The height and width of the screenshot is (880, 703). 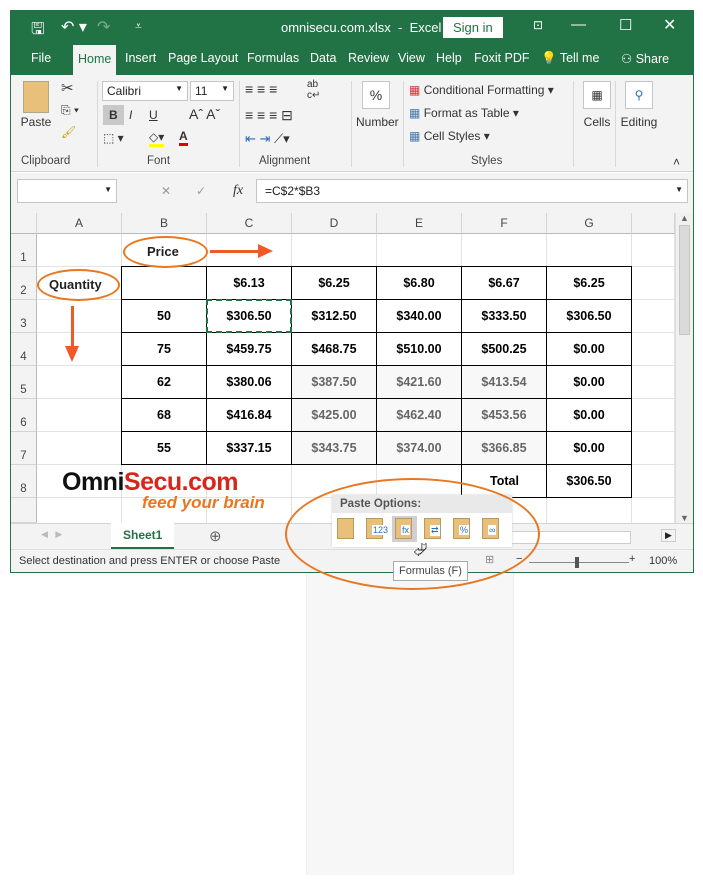 I want to click on scroll-right-icon: ▶, so click(x=668, y=535).